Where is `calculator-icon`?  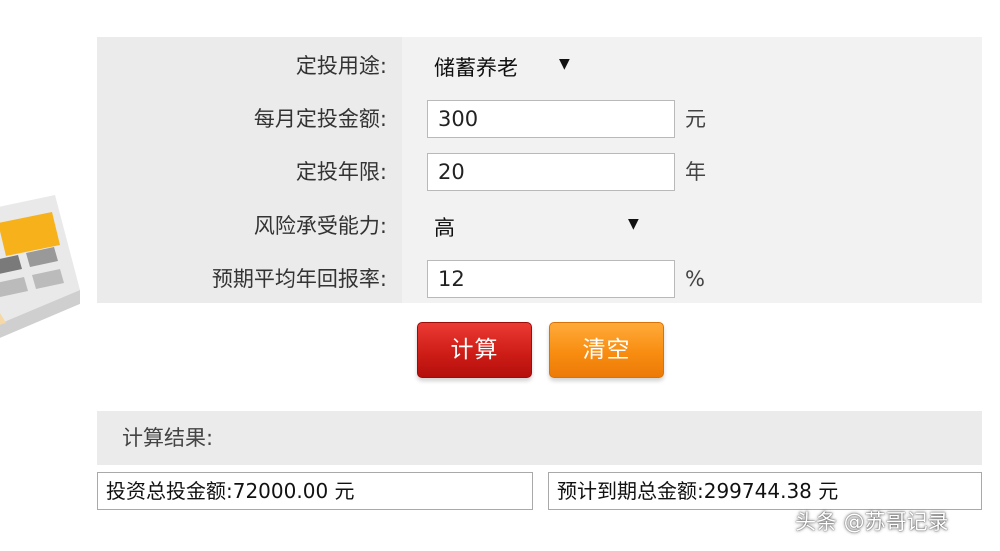 calculator-icon is located at coordinates (40, 266).